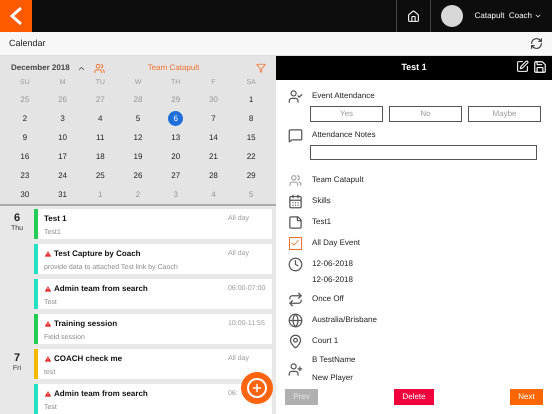 This screenshot has width=552, height=414. I want to click on calendar-day: 26, so click(138, 175).